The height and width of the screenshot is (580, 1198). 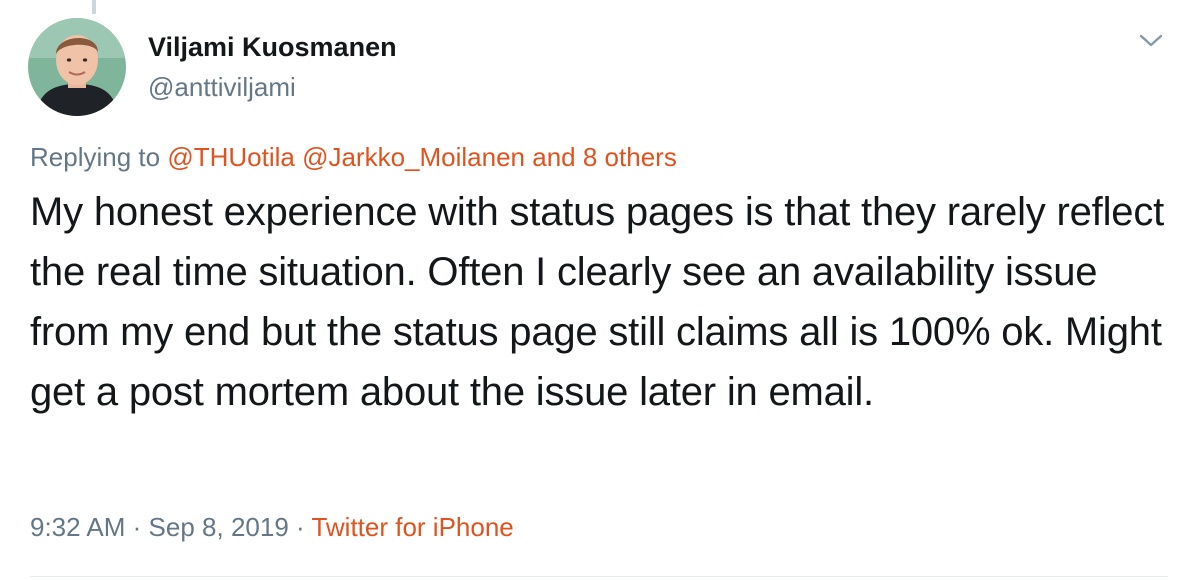 What do you see at coordinates (231, 157) in the screenshot?
I see `mention-link: @THUotila` at bounding box center [231, 157].